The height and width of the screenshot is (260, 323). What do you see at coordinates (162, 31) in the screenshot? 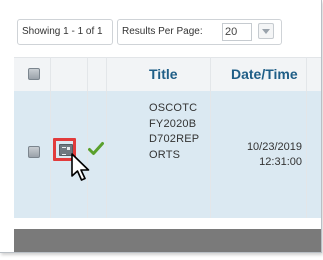
I see `results-per-page-label: Results Per Page:` at bounding box center [162, 31].